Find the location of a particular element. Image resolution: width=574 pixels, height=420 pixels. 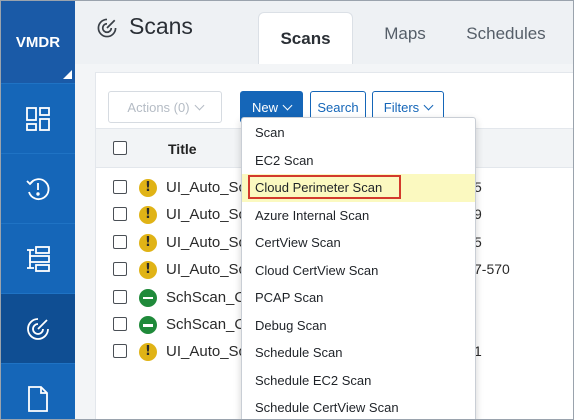

menu-item-ec2-scan: EC2 Scan is located at coordinates (358, 161).